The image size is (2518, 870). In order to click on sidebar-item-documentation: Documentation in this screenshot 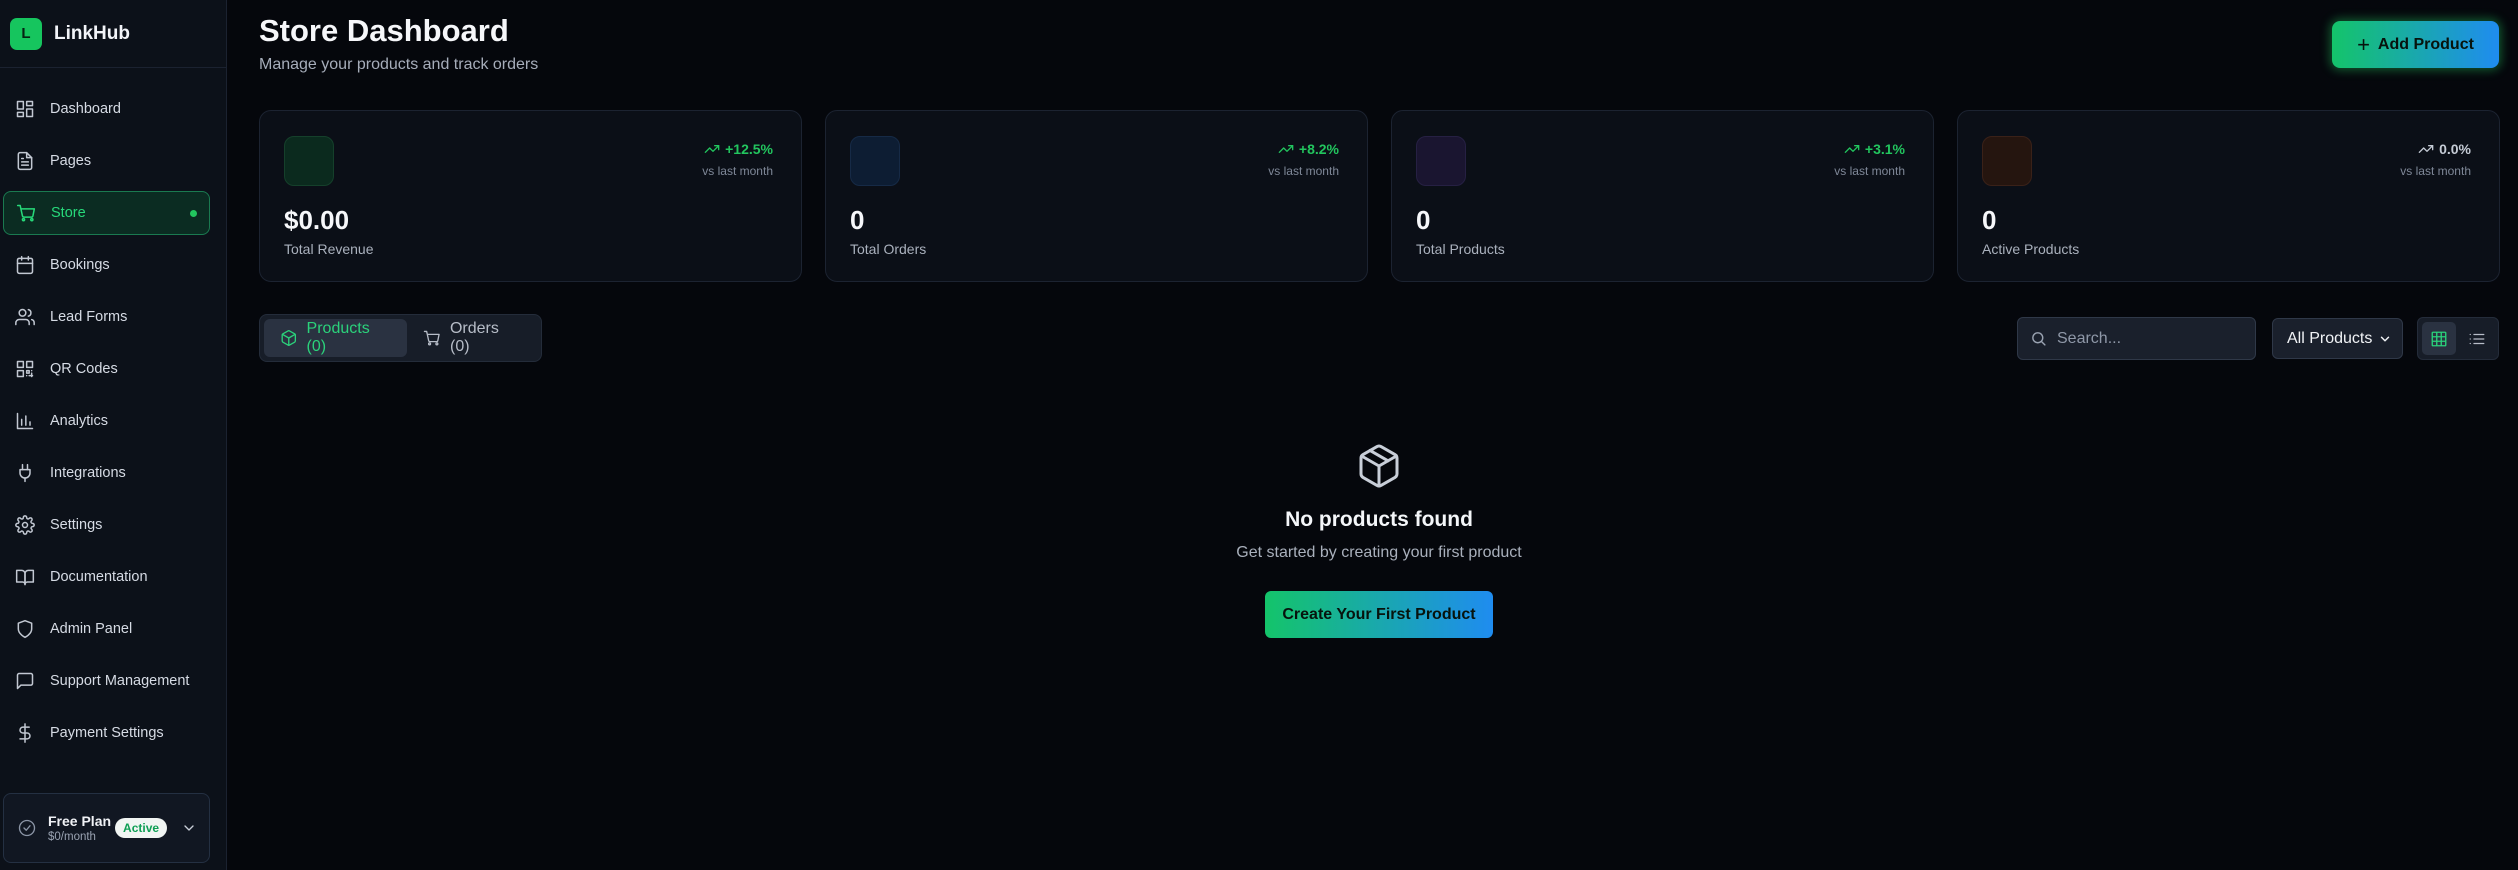, I will do `click(106, 577)`.